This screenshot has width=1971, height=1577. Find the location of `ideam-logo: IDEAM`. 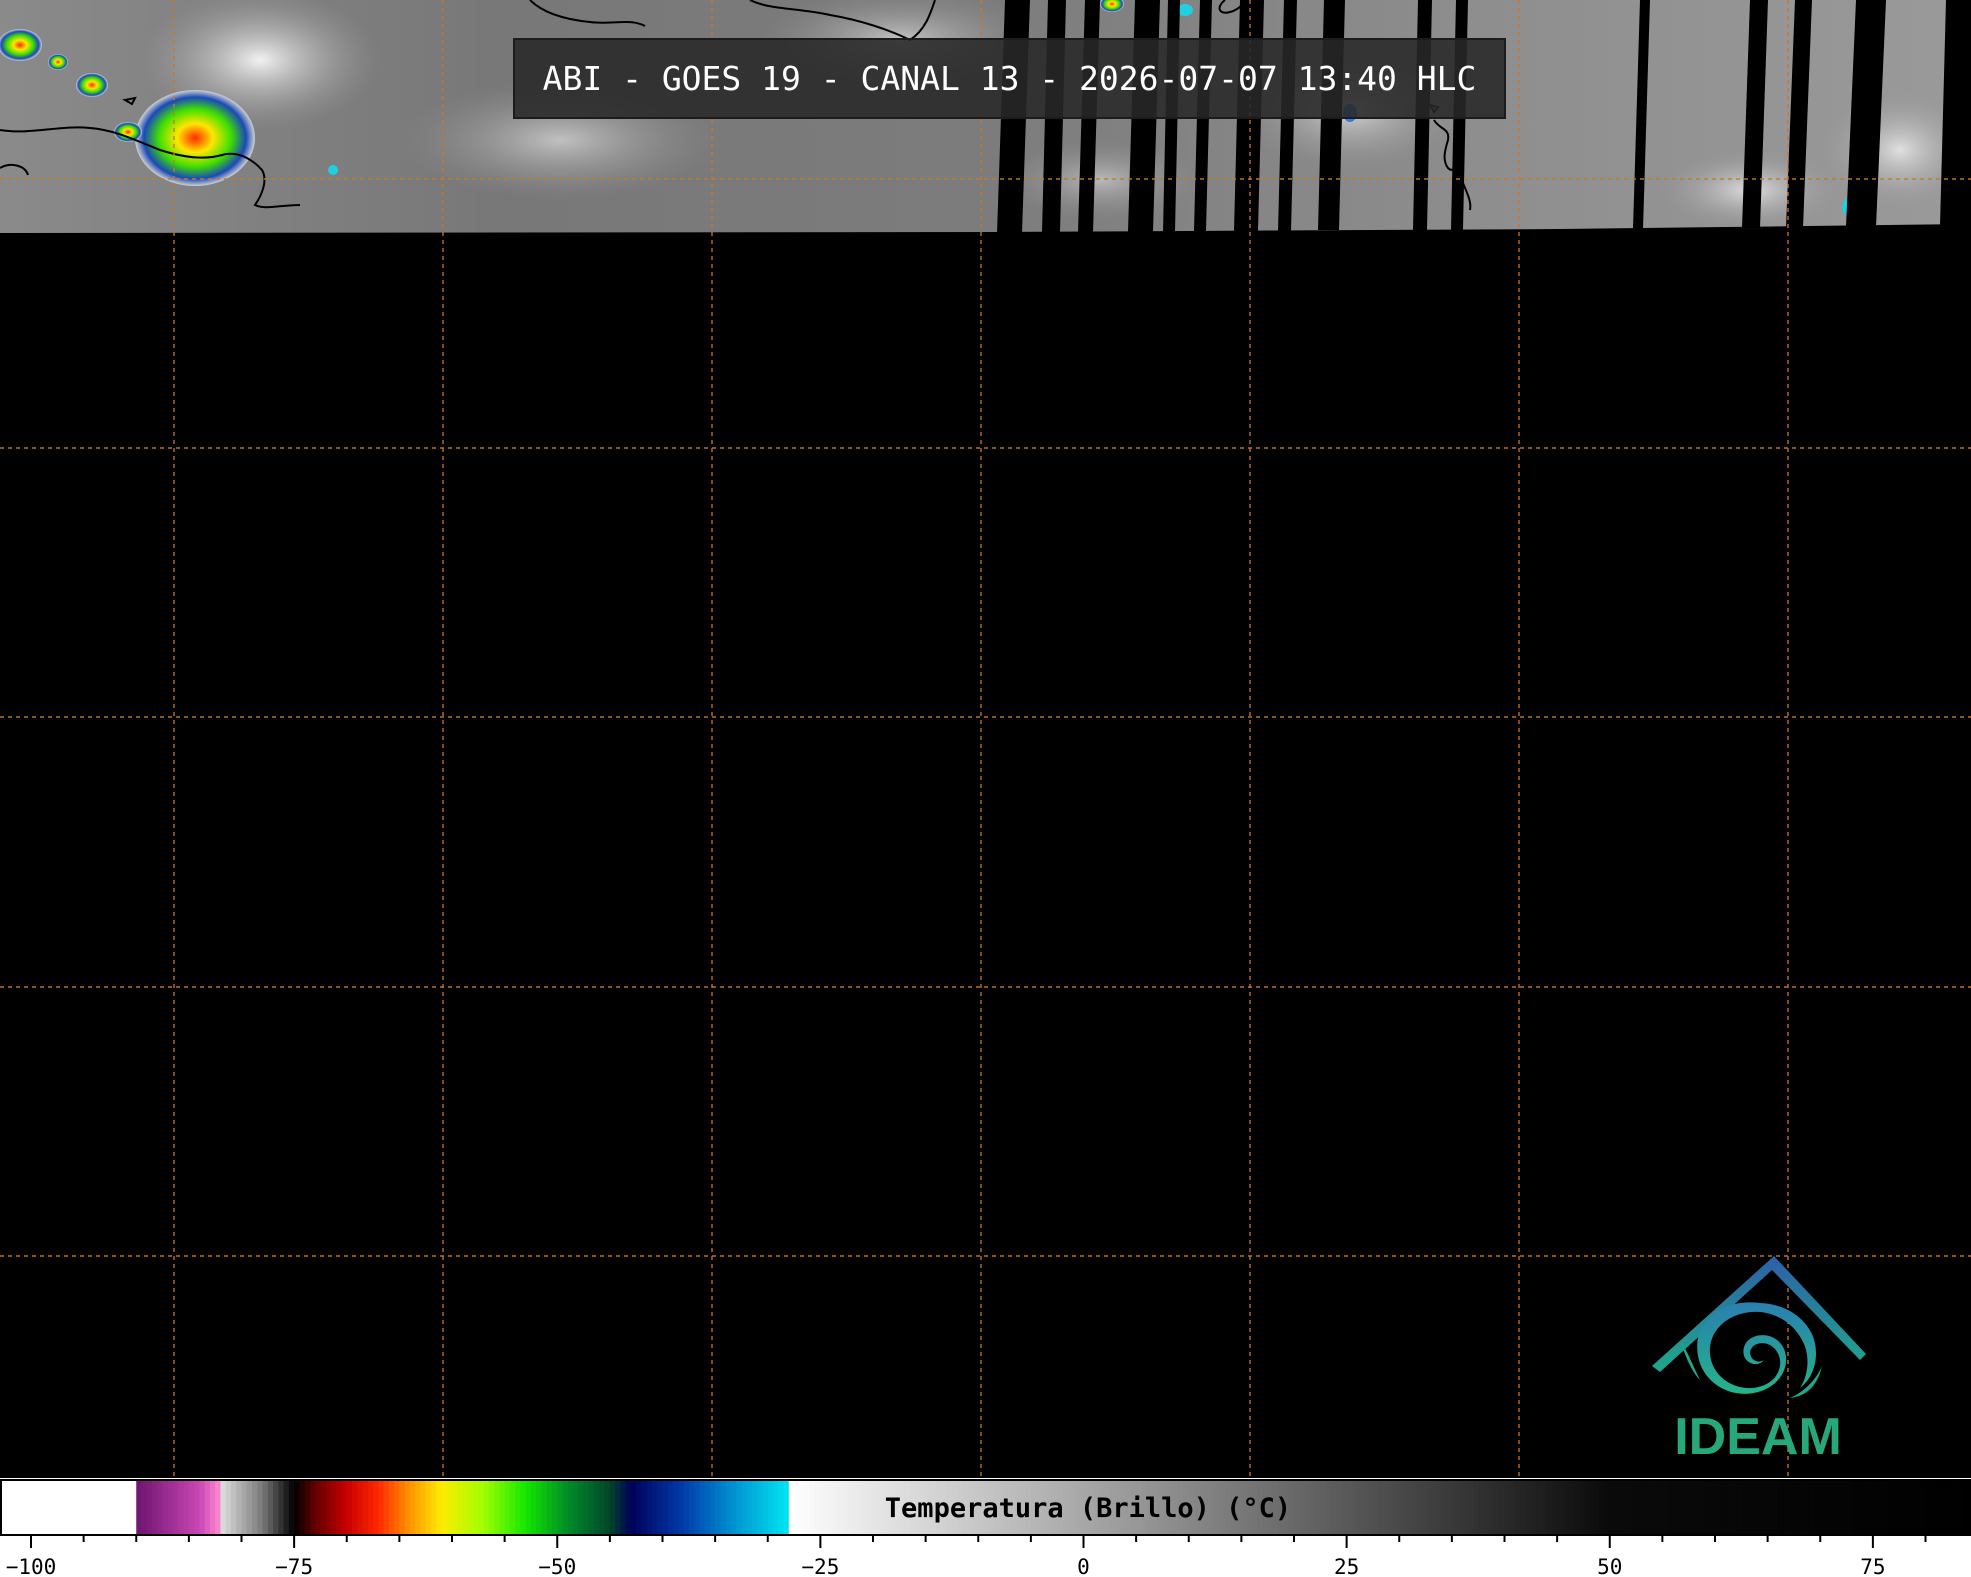

ideam-logo: IDEAM is located at coordinates (1755, 1363).